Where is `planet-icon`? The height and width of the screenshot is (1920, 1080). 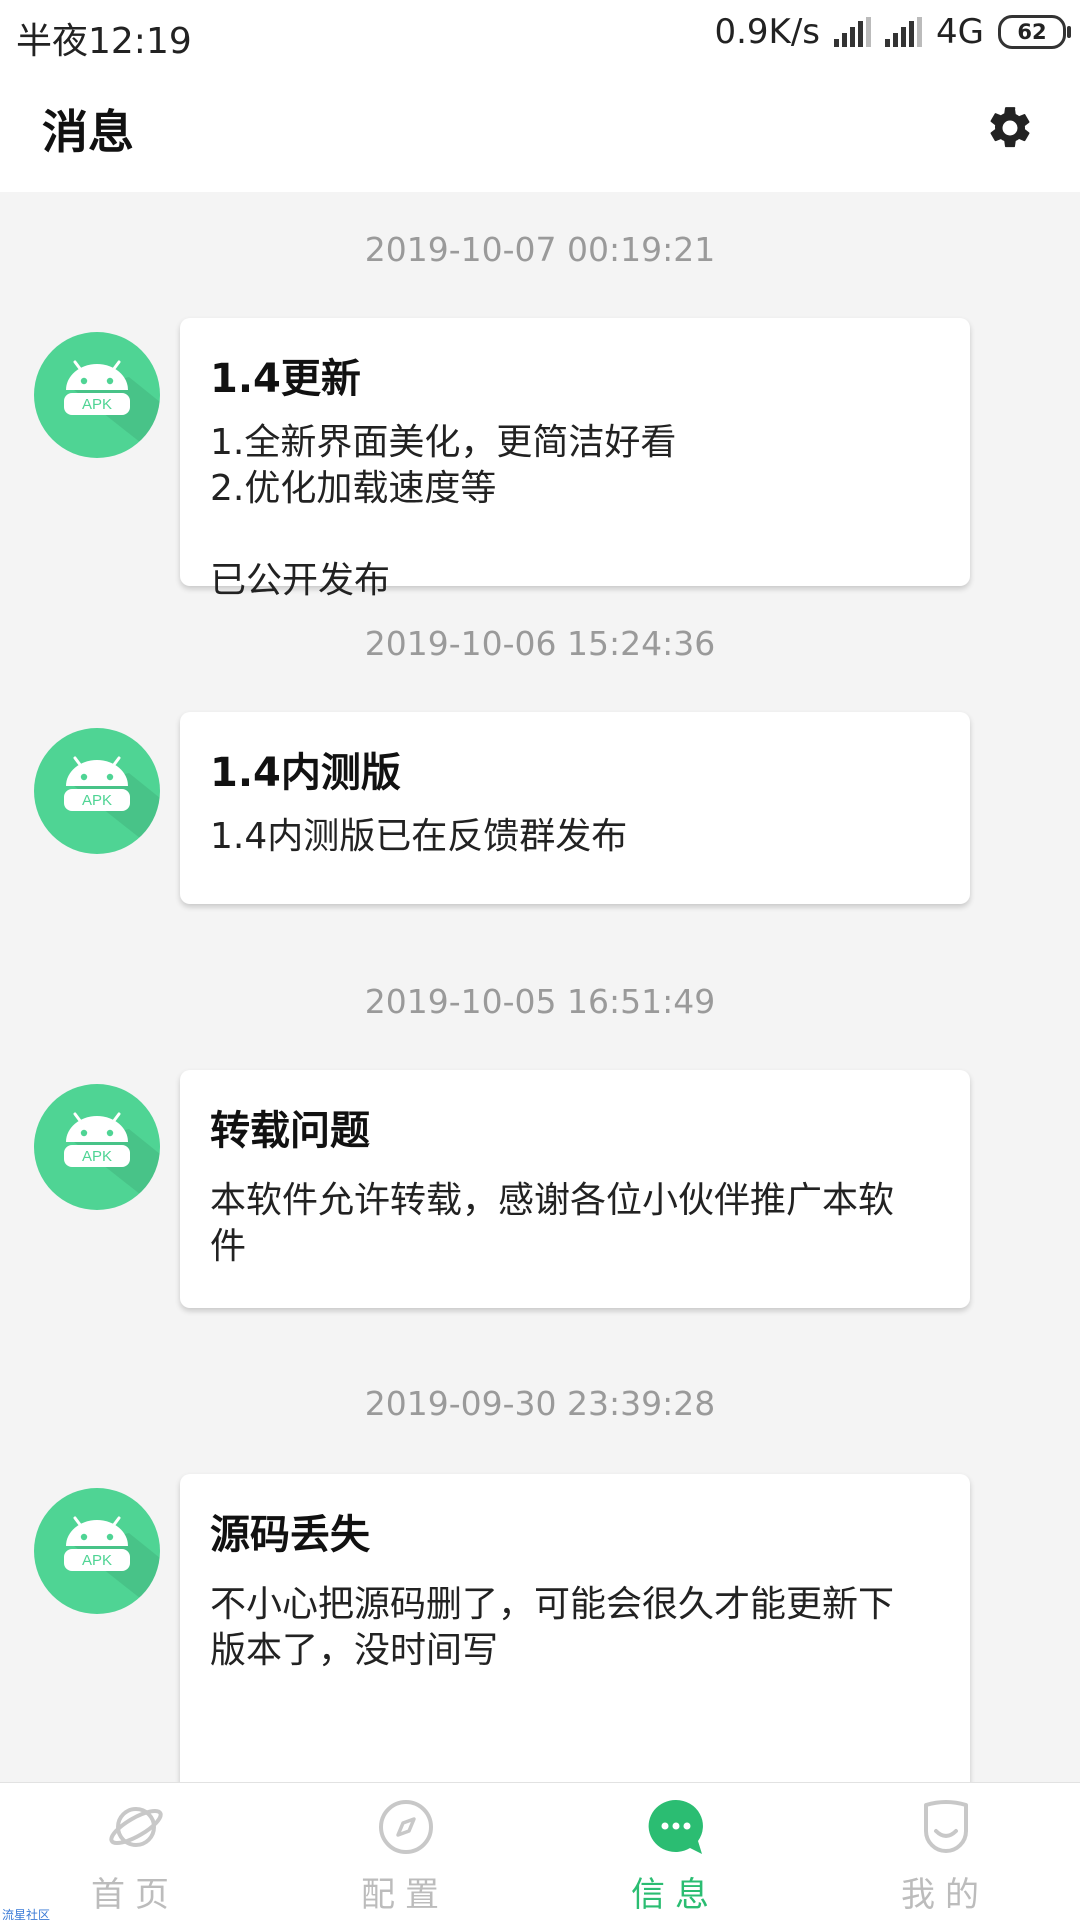 planet-icon is located at coordinates (136, 1827).